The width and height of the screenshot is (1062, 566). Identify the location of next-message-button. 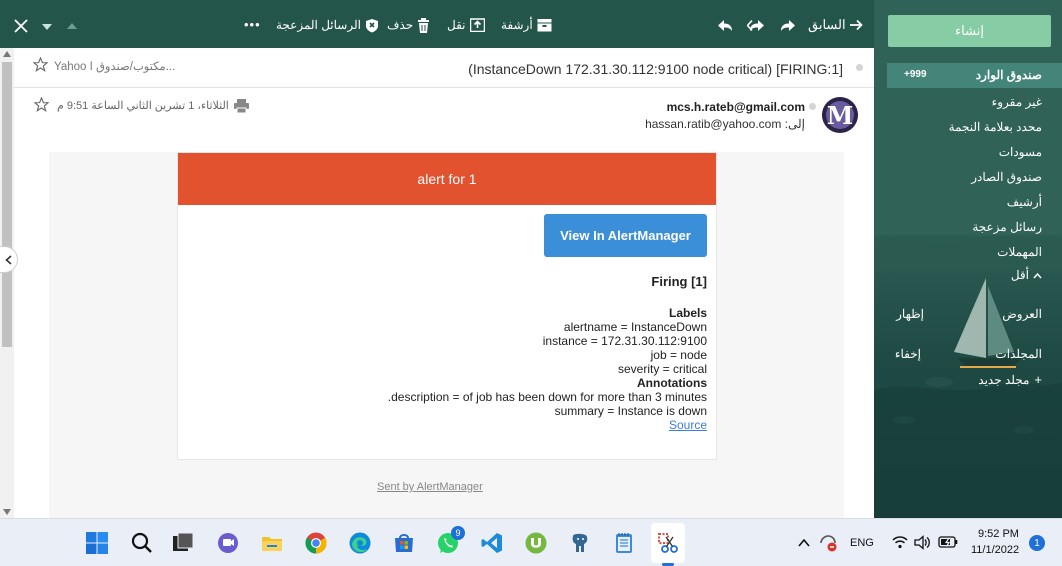
(47, 27).